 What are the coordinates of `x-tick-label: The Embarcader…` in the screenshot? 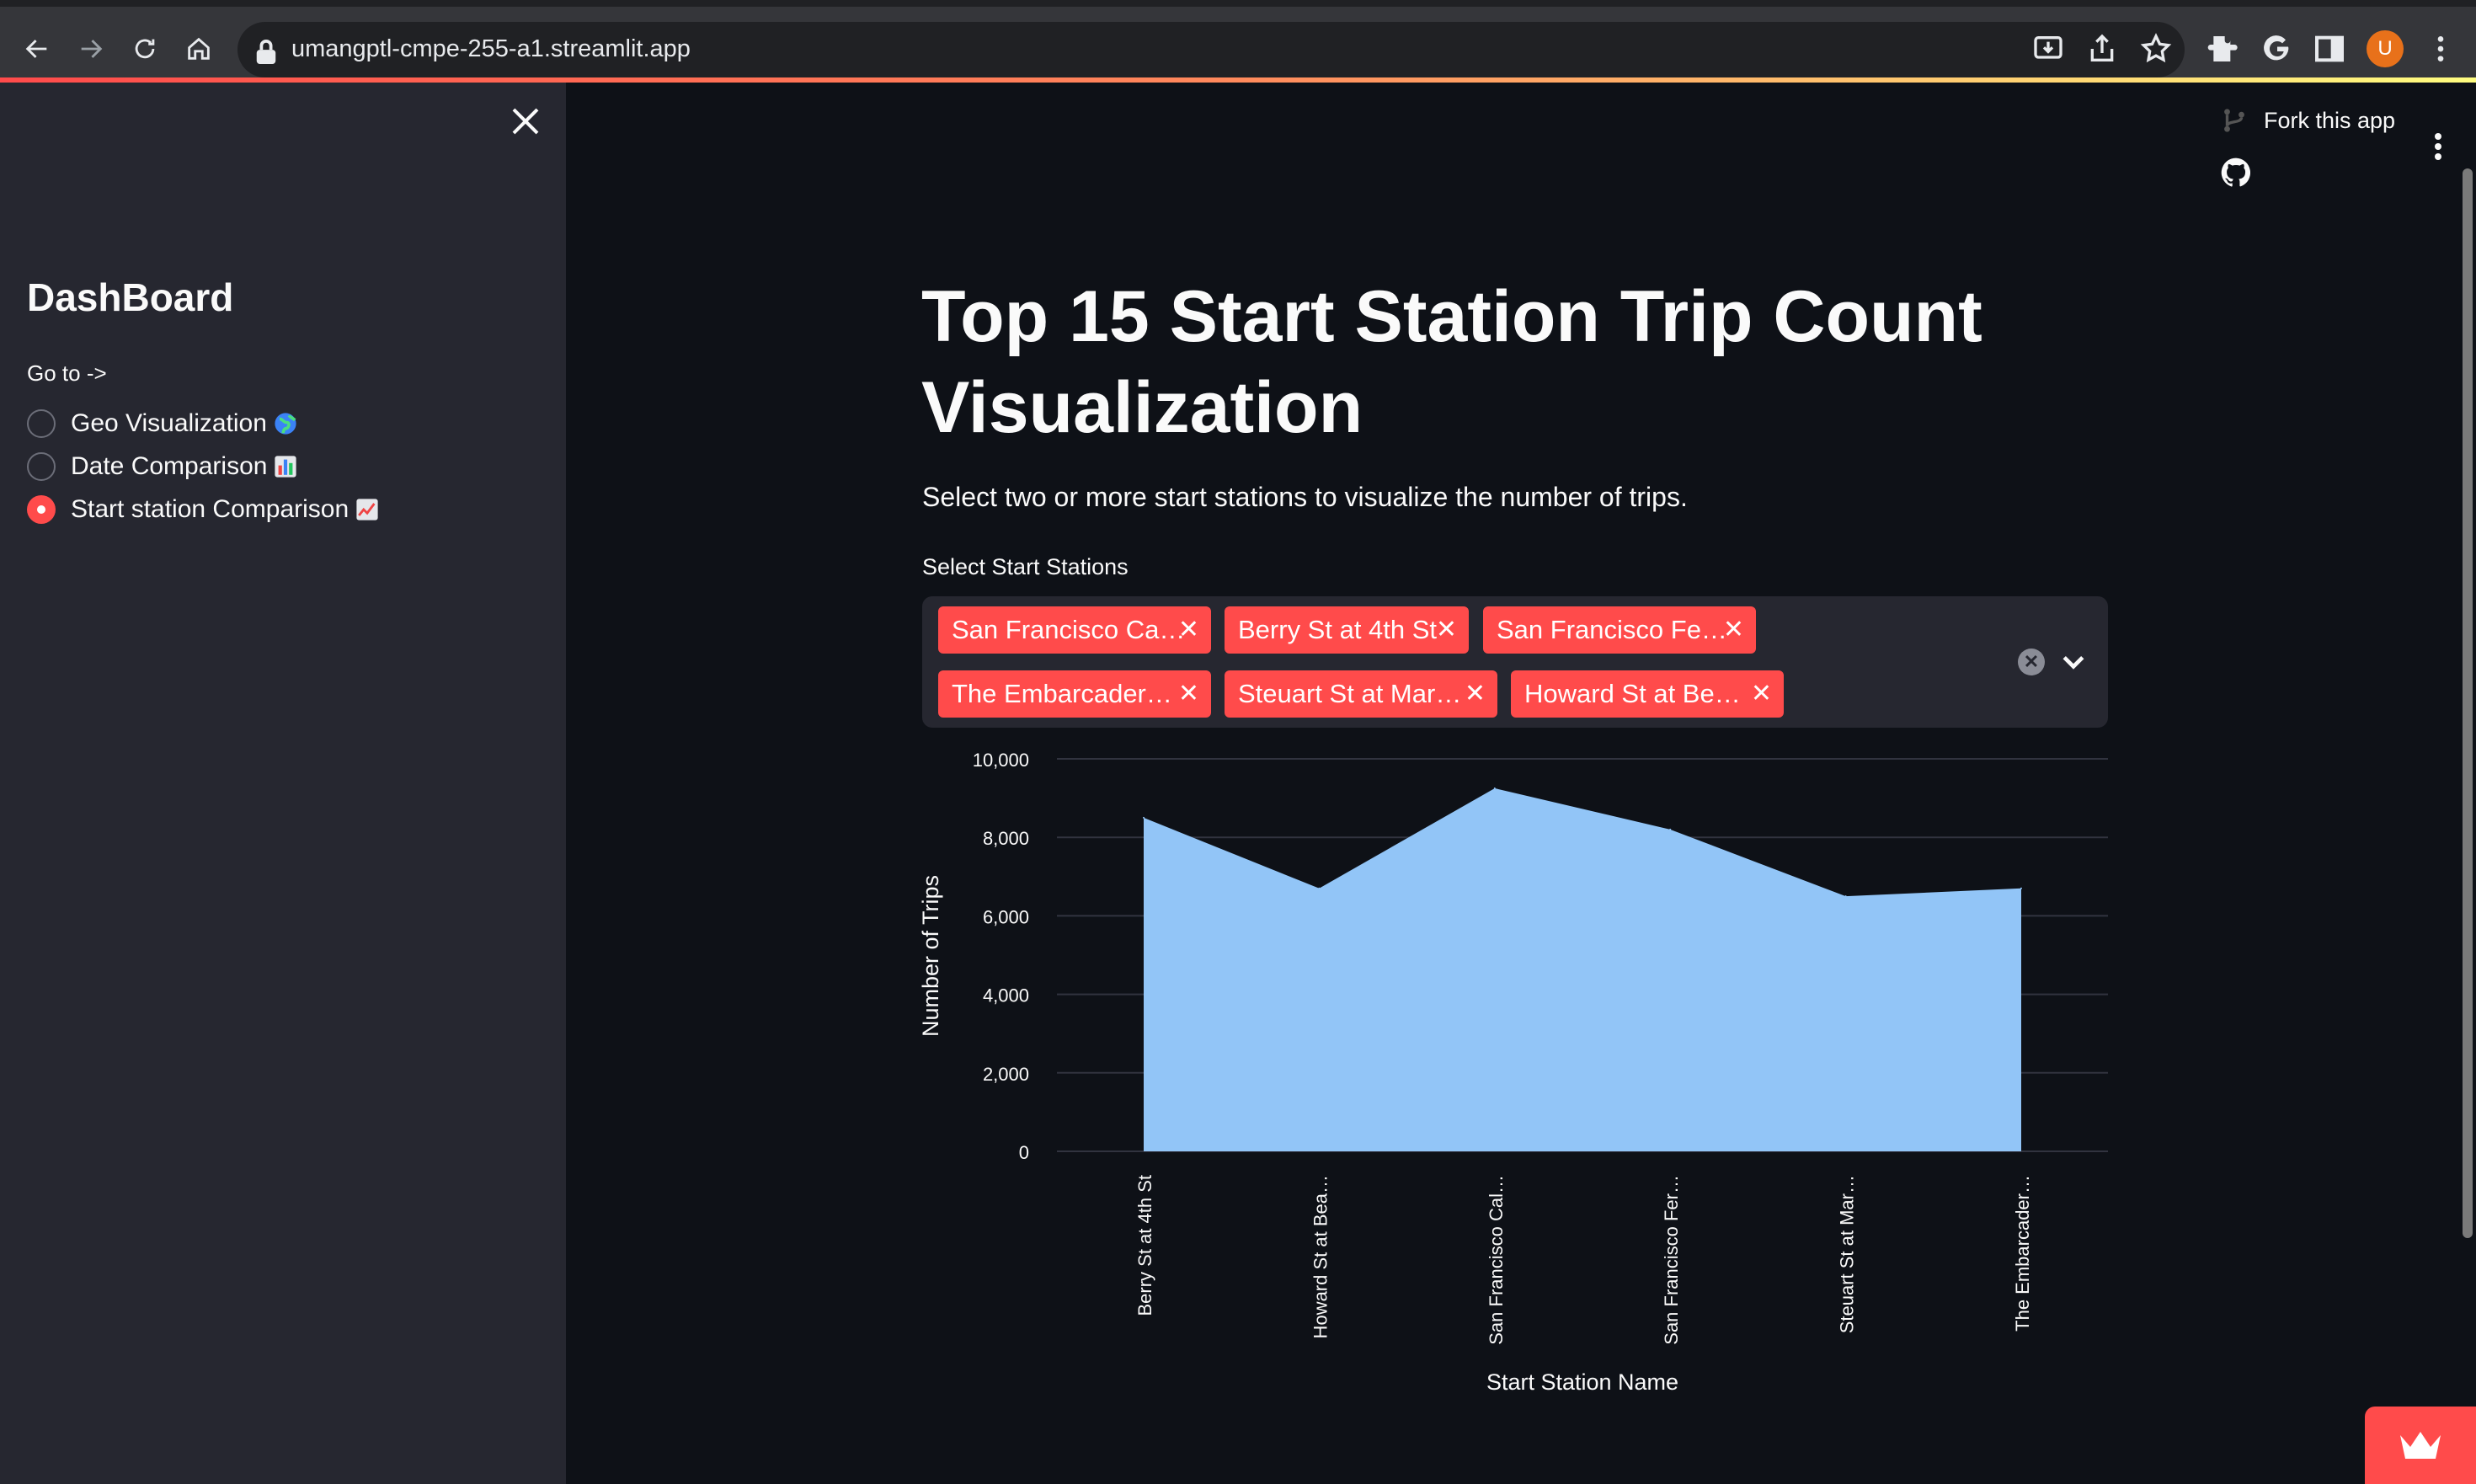 It's located at (2022, 1254).